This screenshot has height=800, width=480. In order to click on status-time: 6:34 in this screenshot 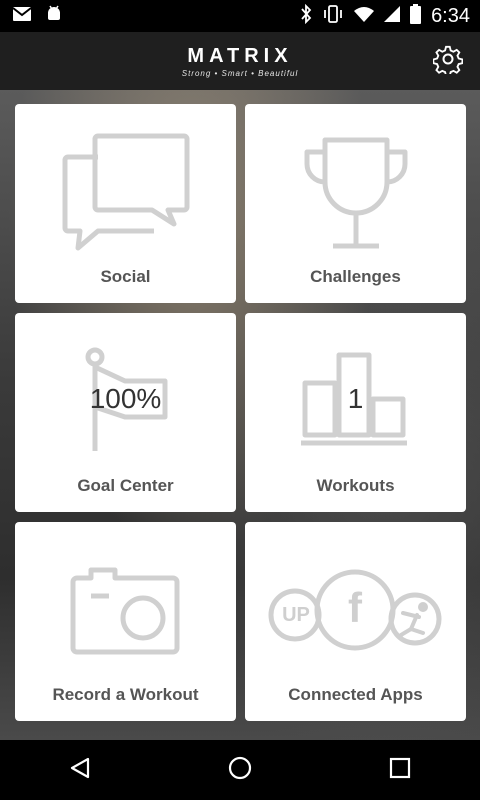, I will do `click(450, 15)`.